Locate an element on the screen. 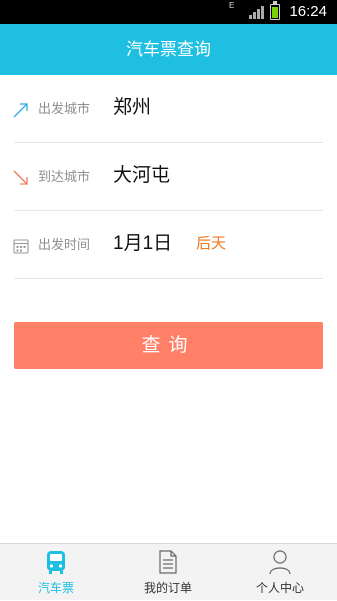  signal-icon is located at coordinates (256, 12).